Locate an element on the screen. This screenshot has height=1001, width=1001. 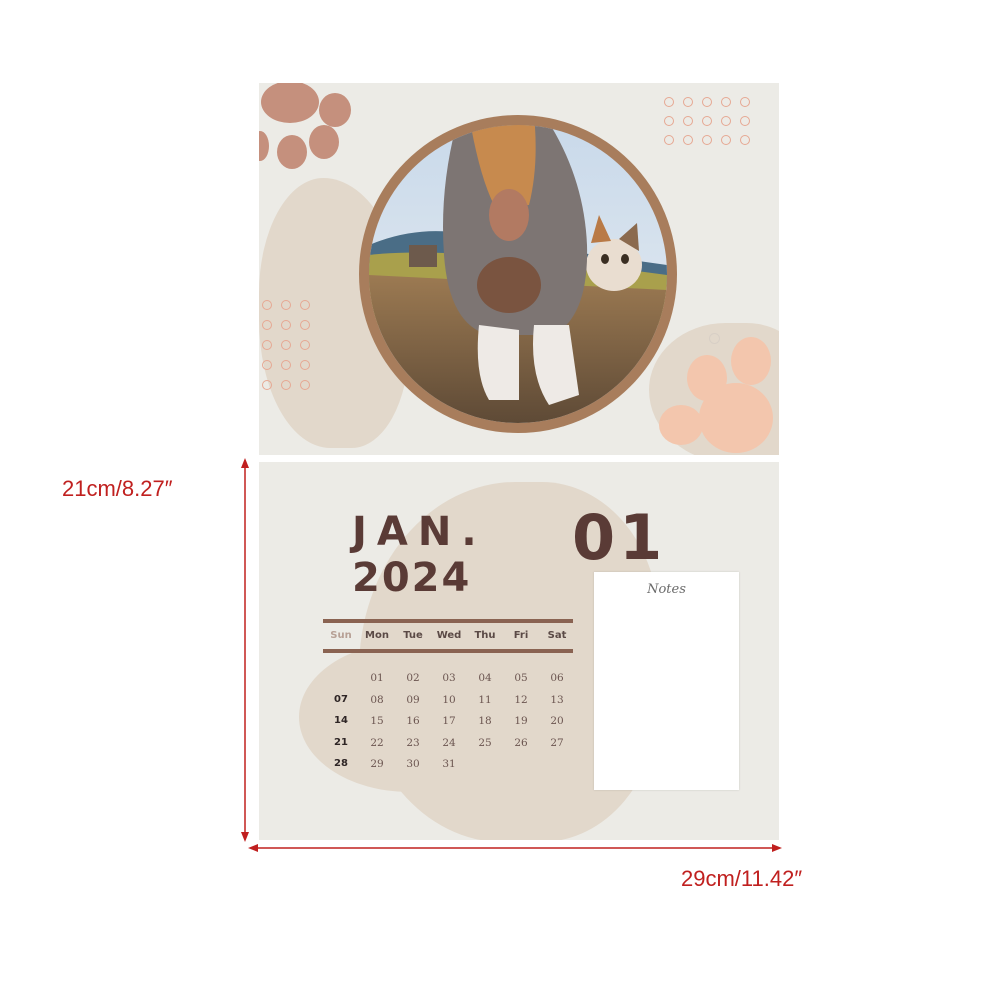
width-dimension-label: 29cm/11.42″ is located at coordinates (742, 878).